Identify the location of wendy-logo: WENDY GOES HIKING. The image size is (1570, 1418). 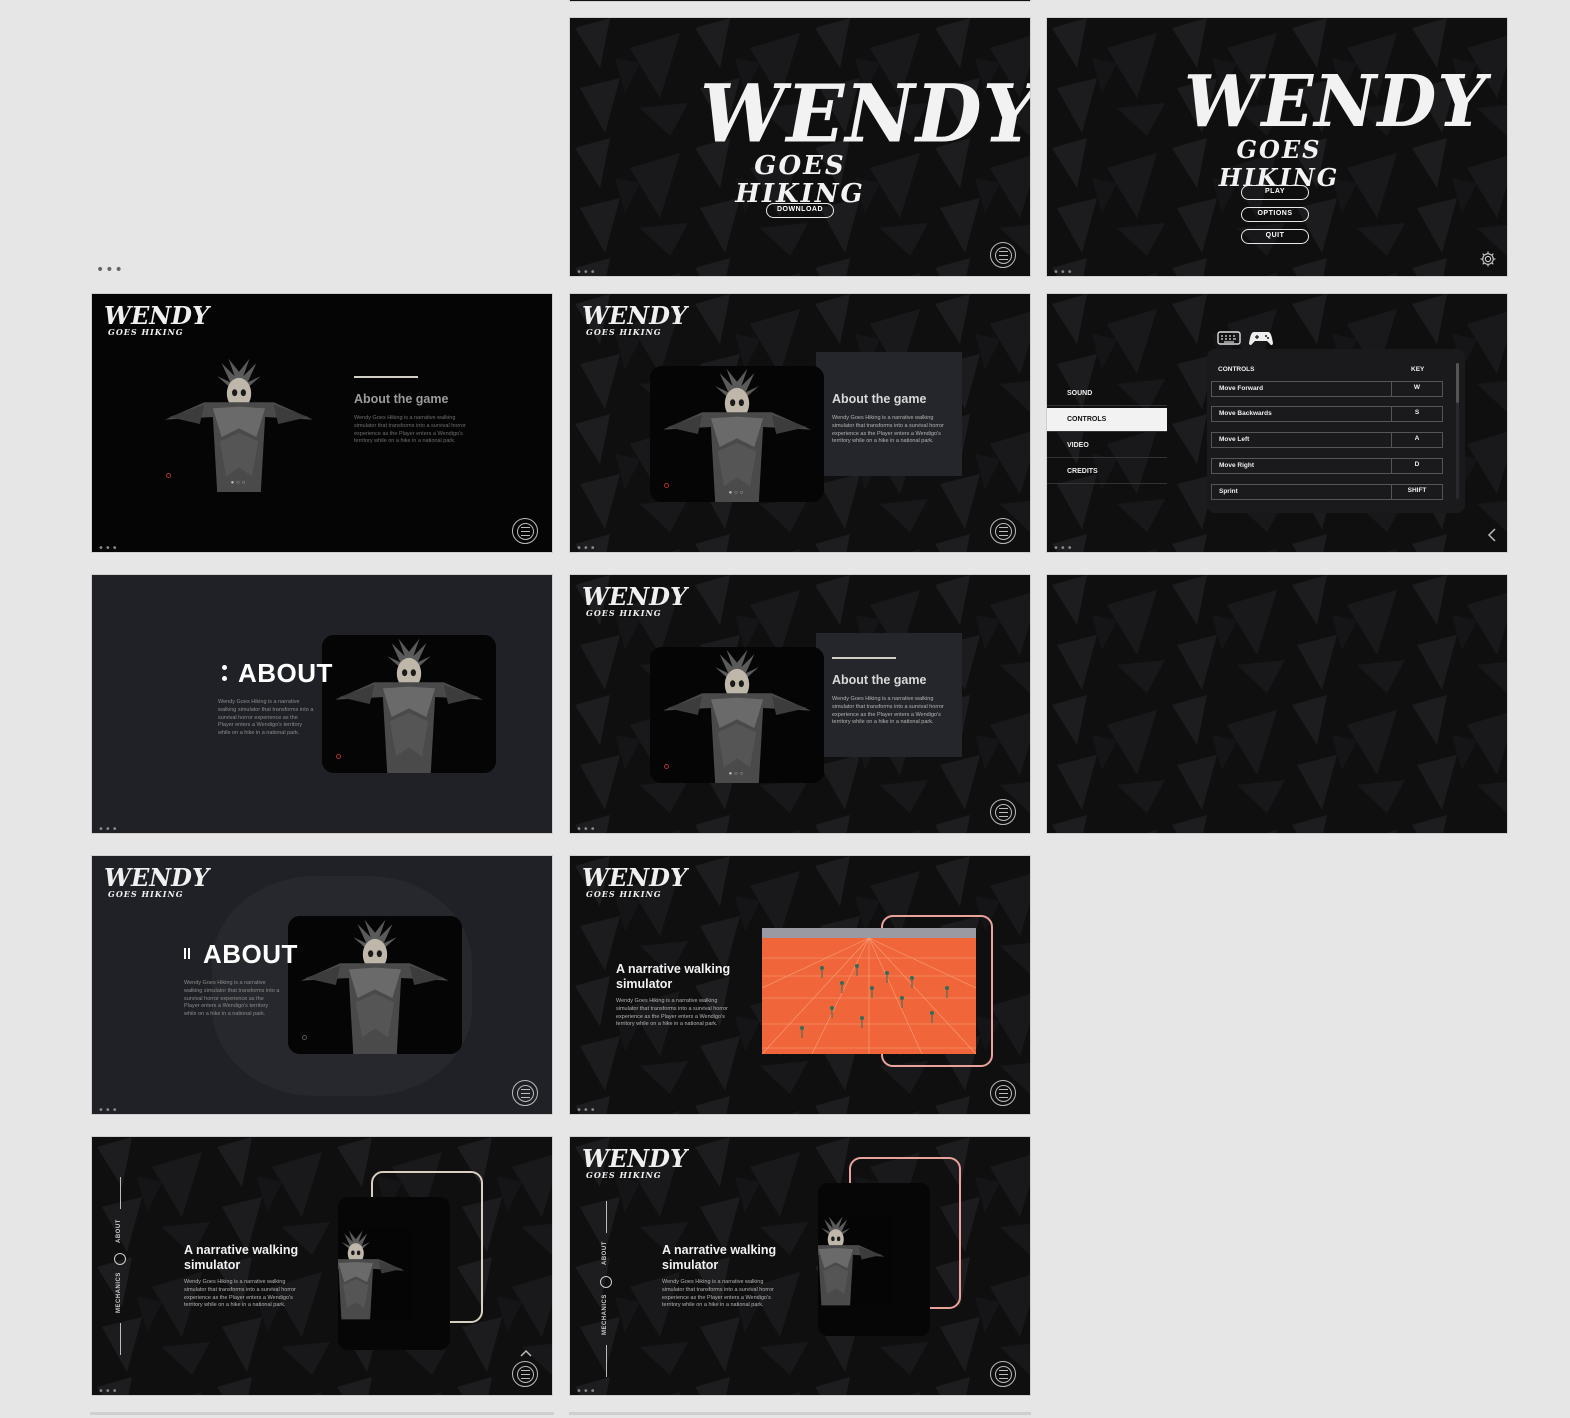
(865, 137).